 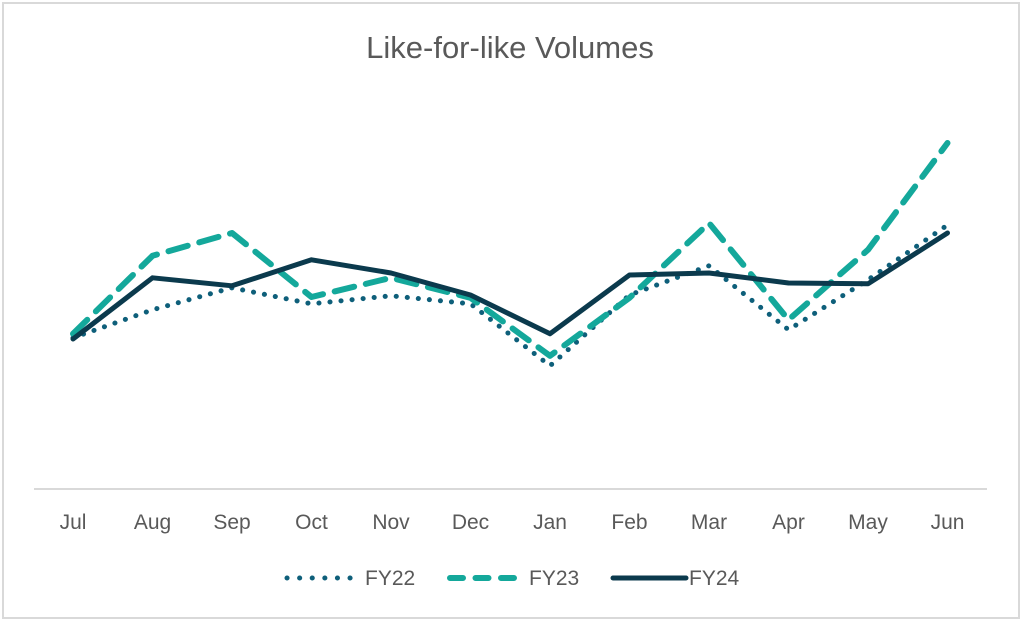 What do you see at coordinates (231, 522) in the screenshot?
I see `x-tick-label: Sep` at bounding box center [231, 522].